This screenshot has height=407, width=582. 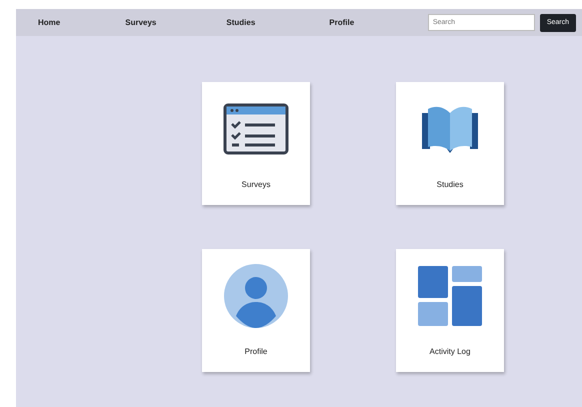 I want to click on tile-card: Surveys, so click(x=256, y=143).